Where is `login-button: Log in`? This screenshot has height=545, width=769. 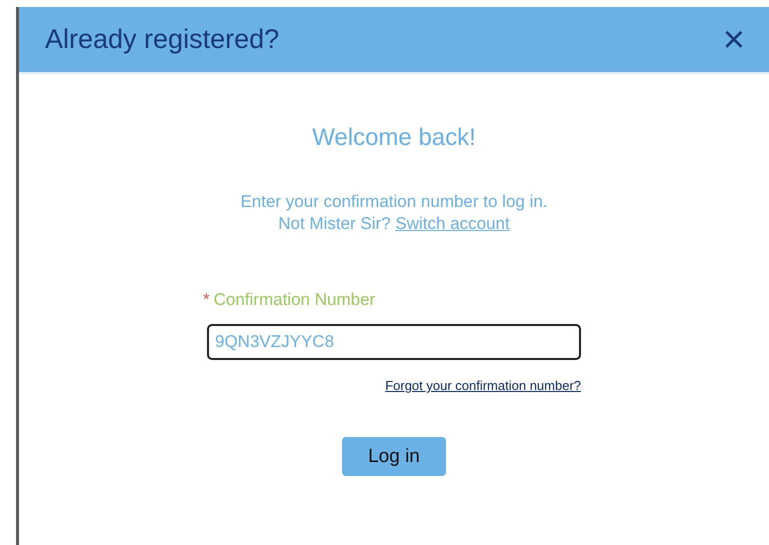
login-button: Log in is located at coordinates (394, 456).